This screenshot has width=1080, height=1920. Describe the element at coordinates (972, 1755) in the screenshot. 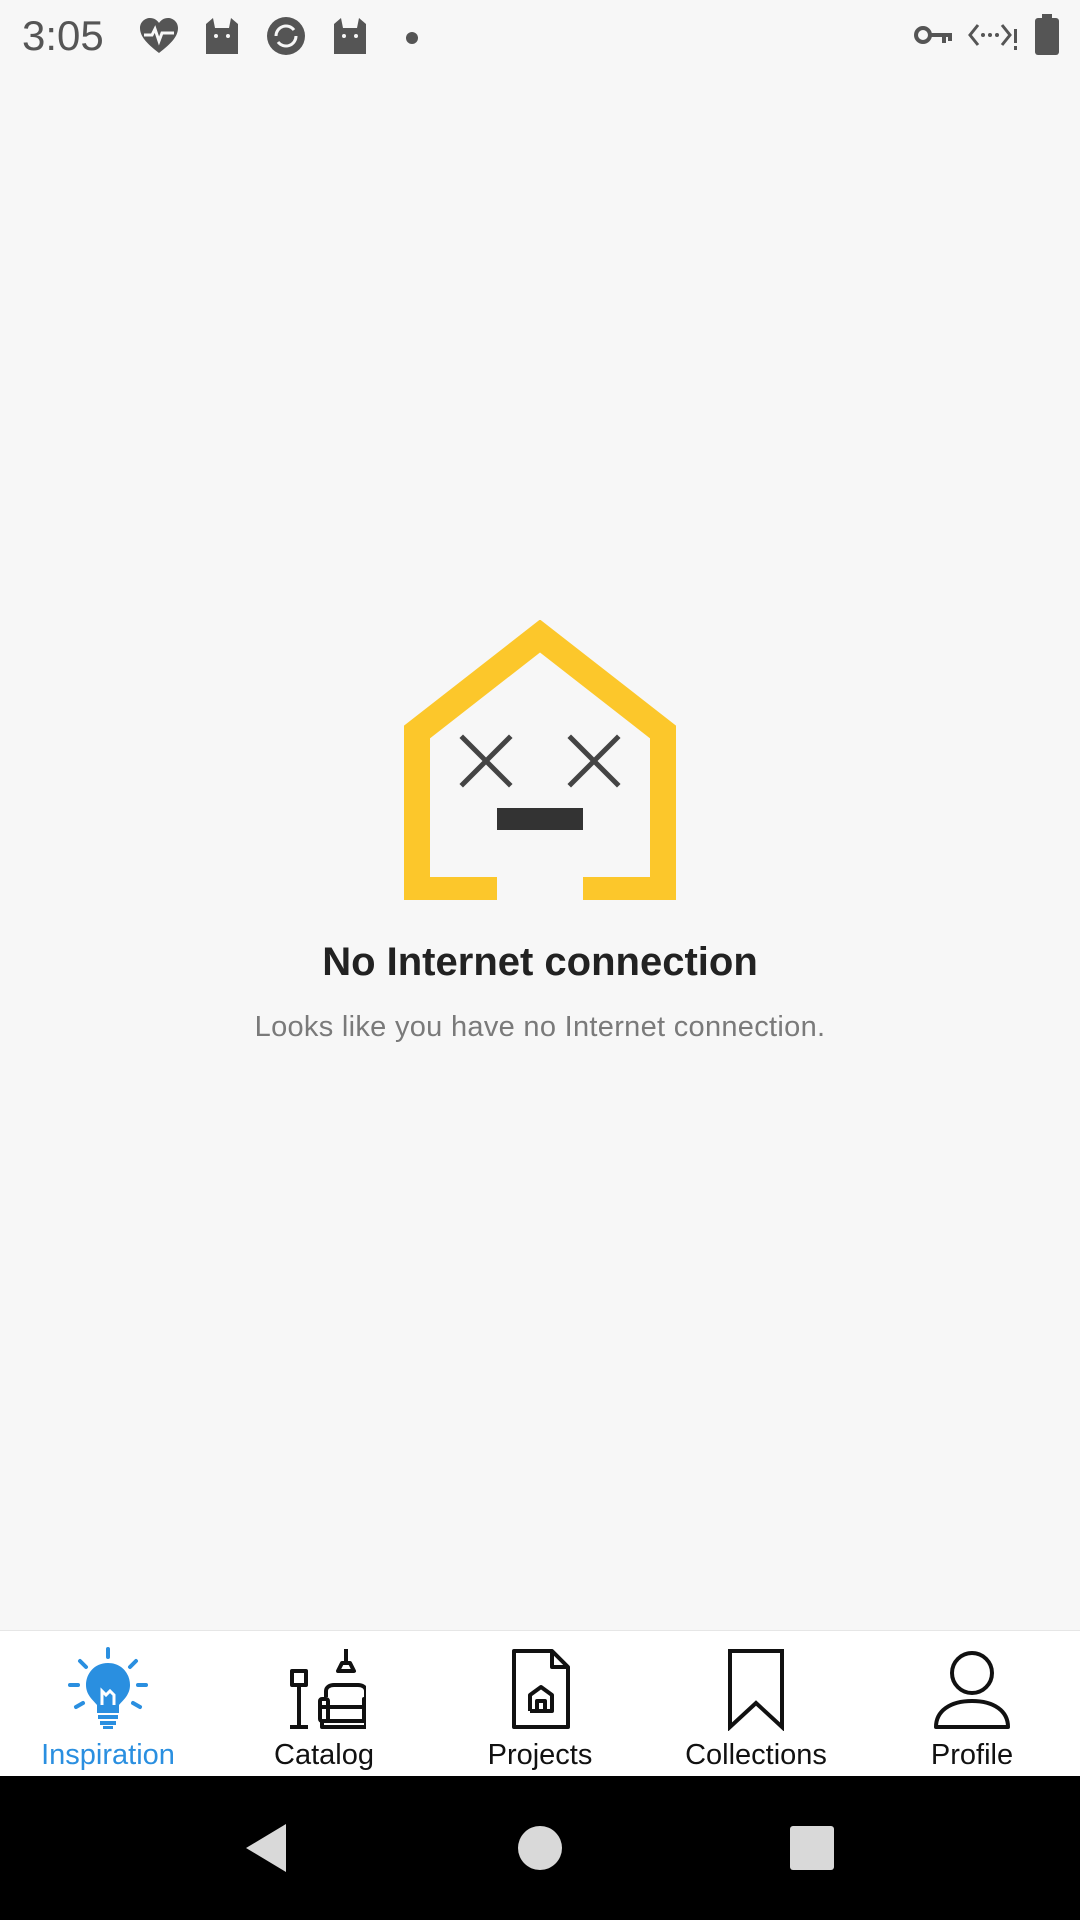

I see `nav-label: Profile` at that location.